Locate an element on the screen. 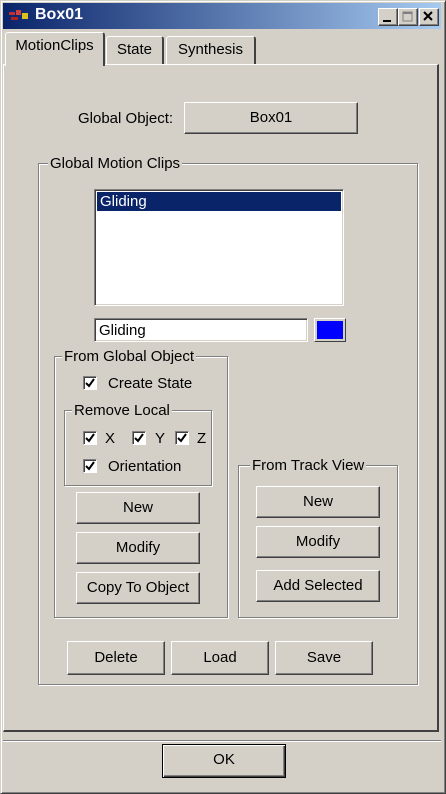  track-new-label: New is located at coordinates (317, 501).